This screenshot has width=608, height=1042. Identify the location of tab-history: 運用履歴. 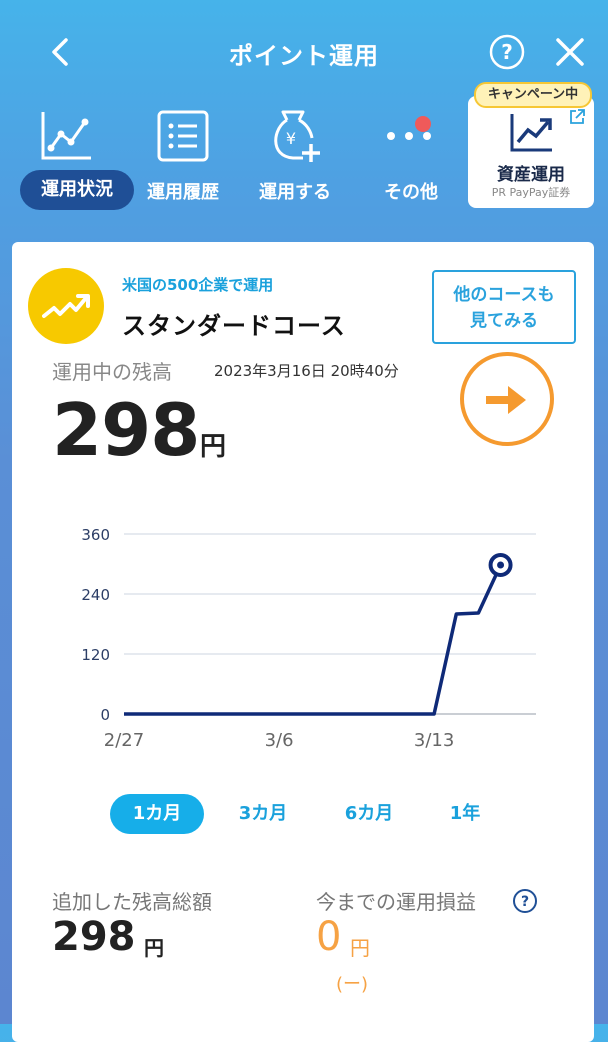
(183, 156).